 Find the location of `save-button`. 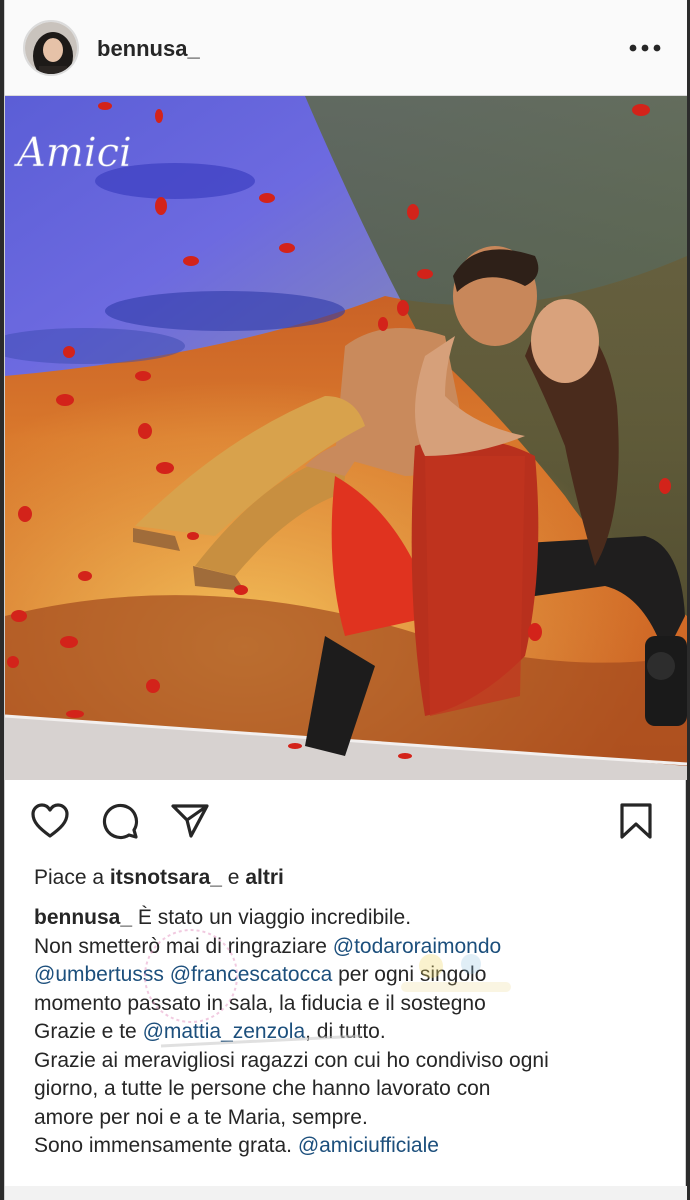

save-button is located at coordinates (636, 821).